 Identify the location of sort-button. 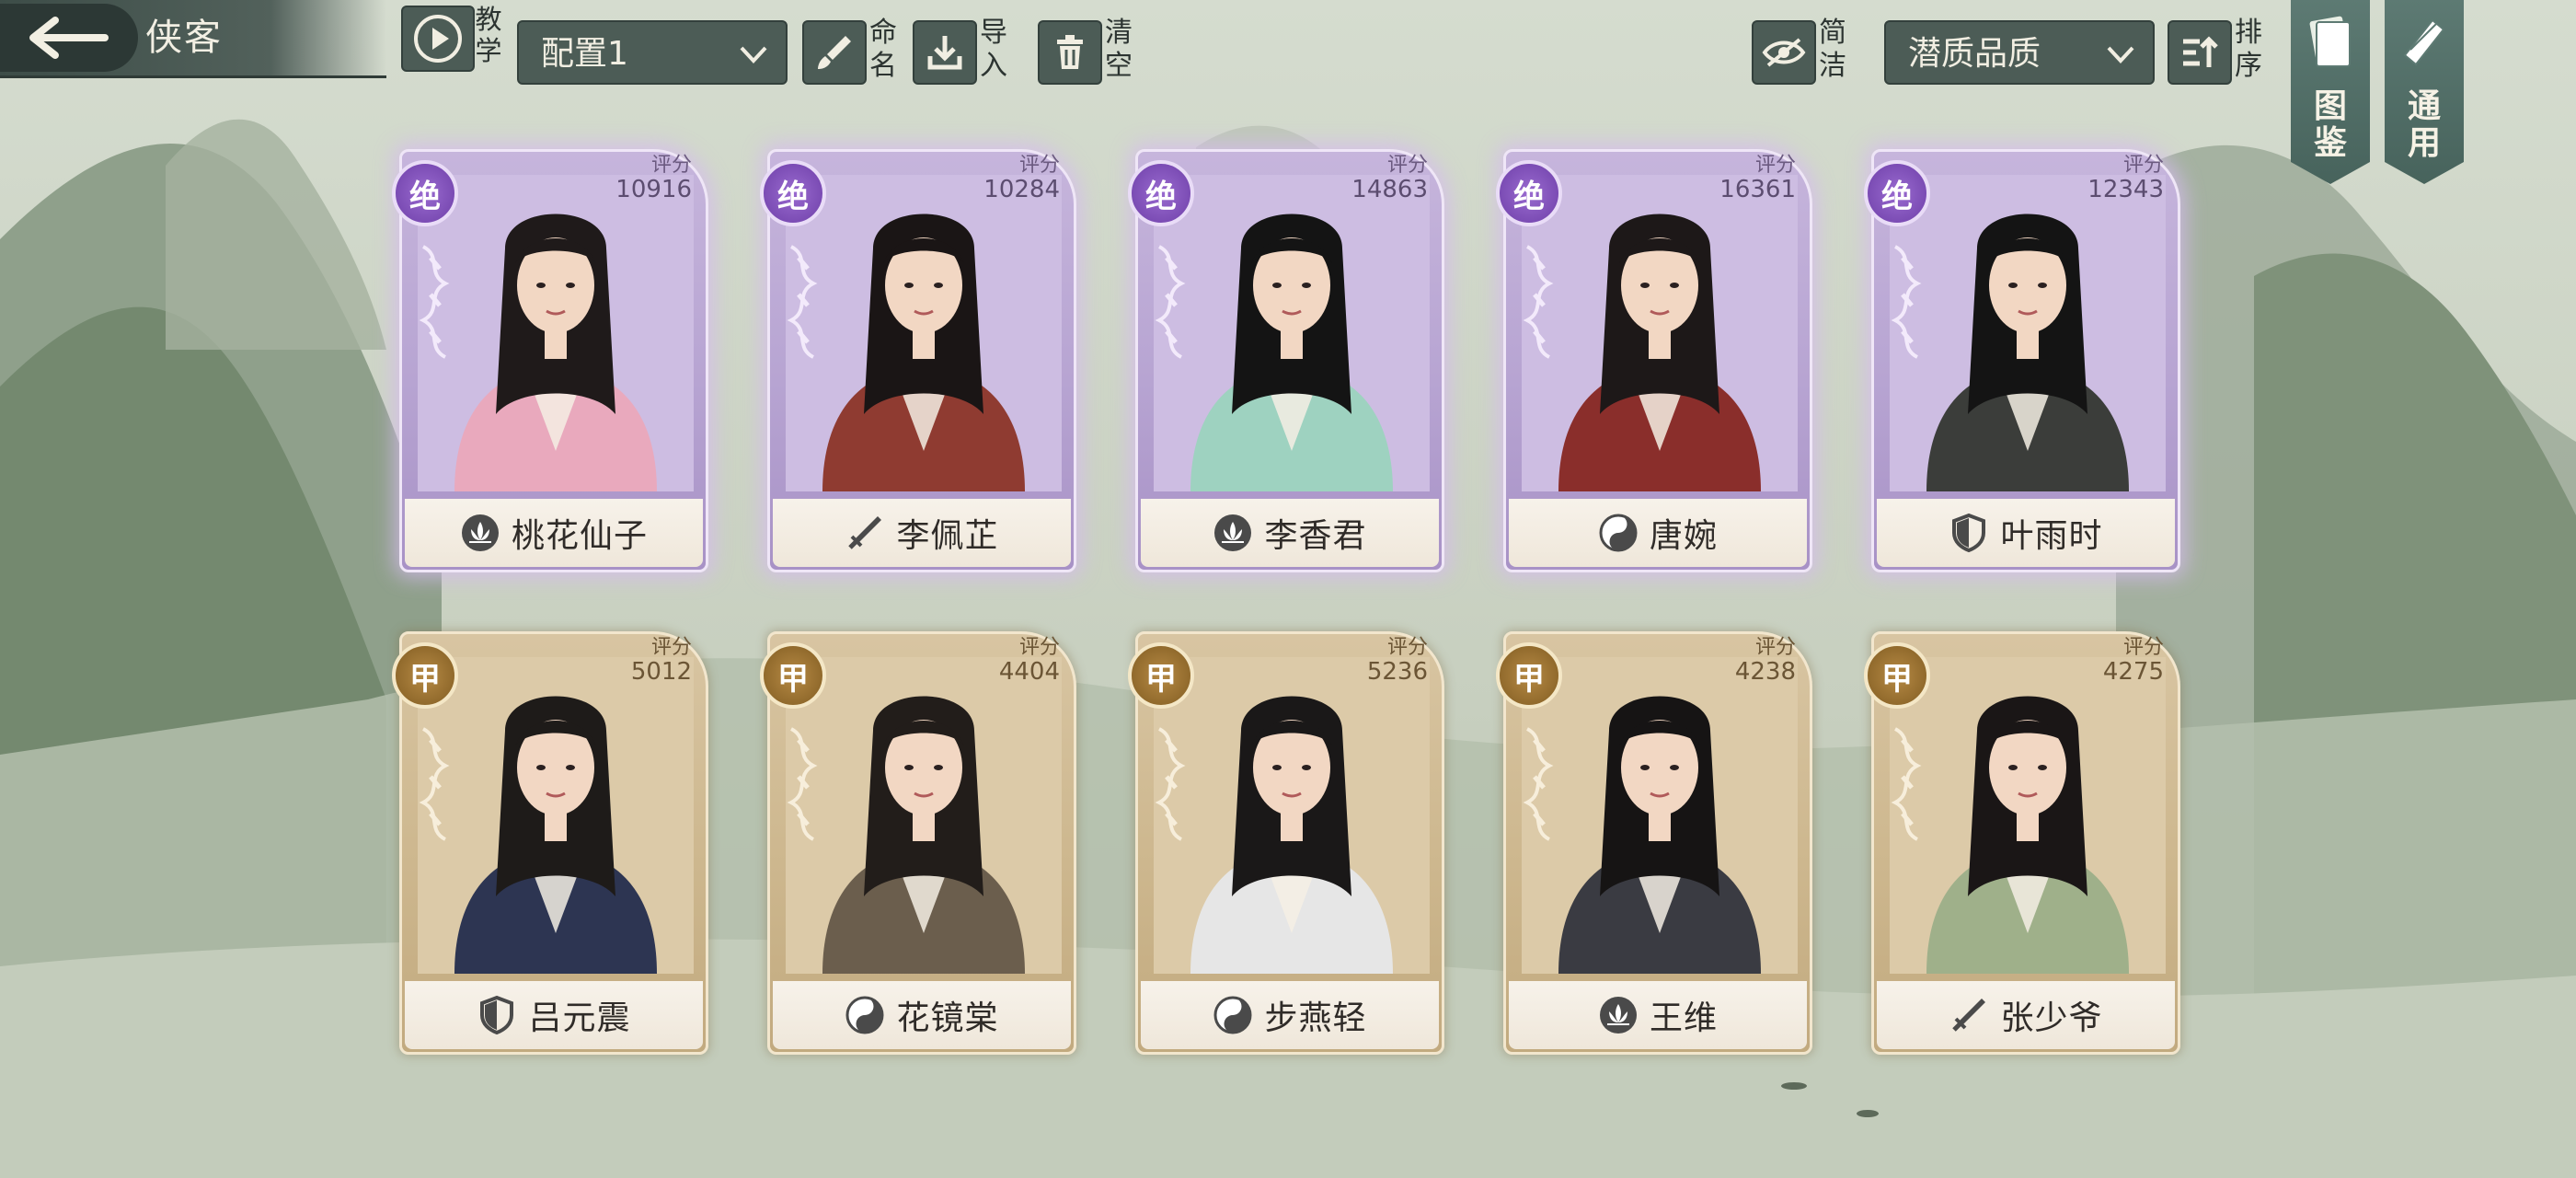
(2200, 53).